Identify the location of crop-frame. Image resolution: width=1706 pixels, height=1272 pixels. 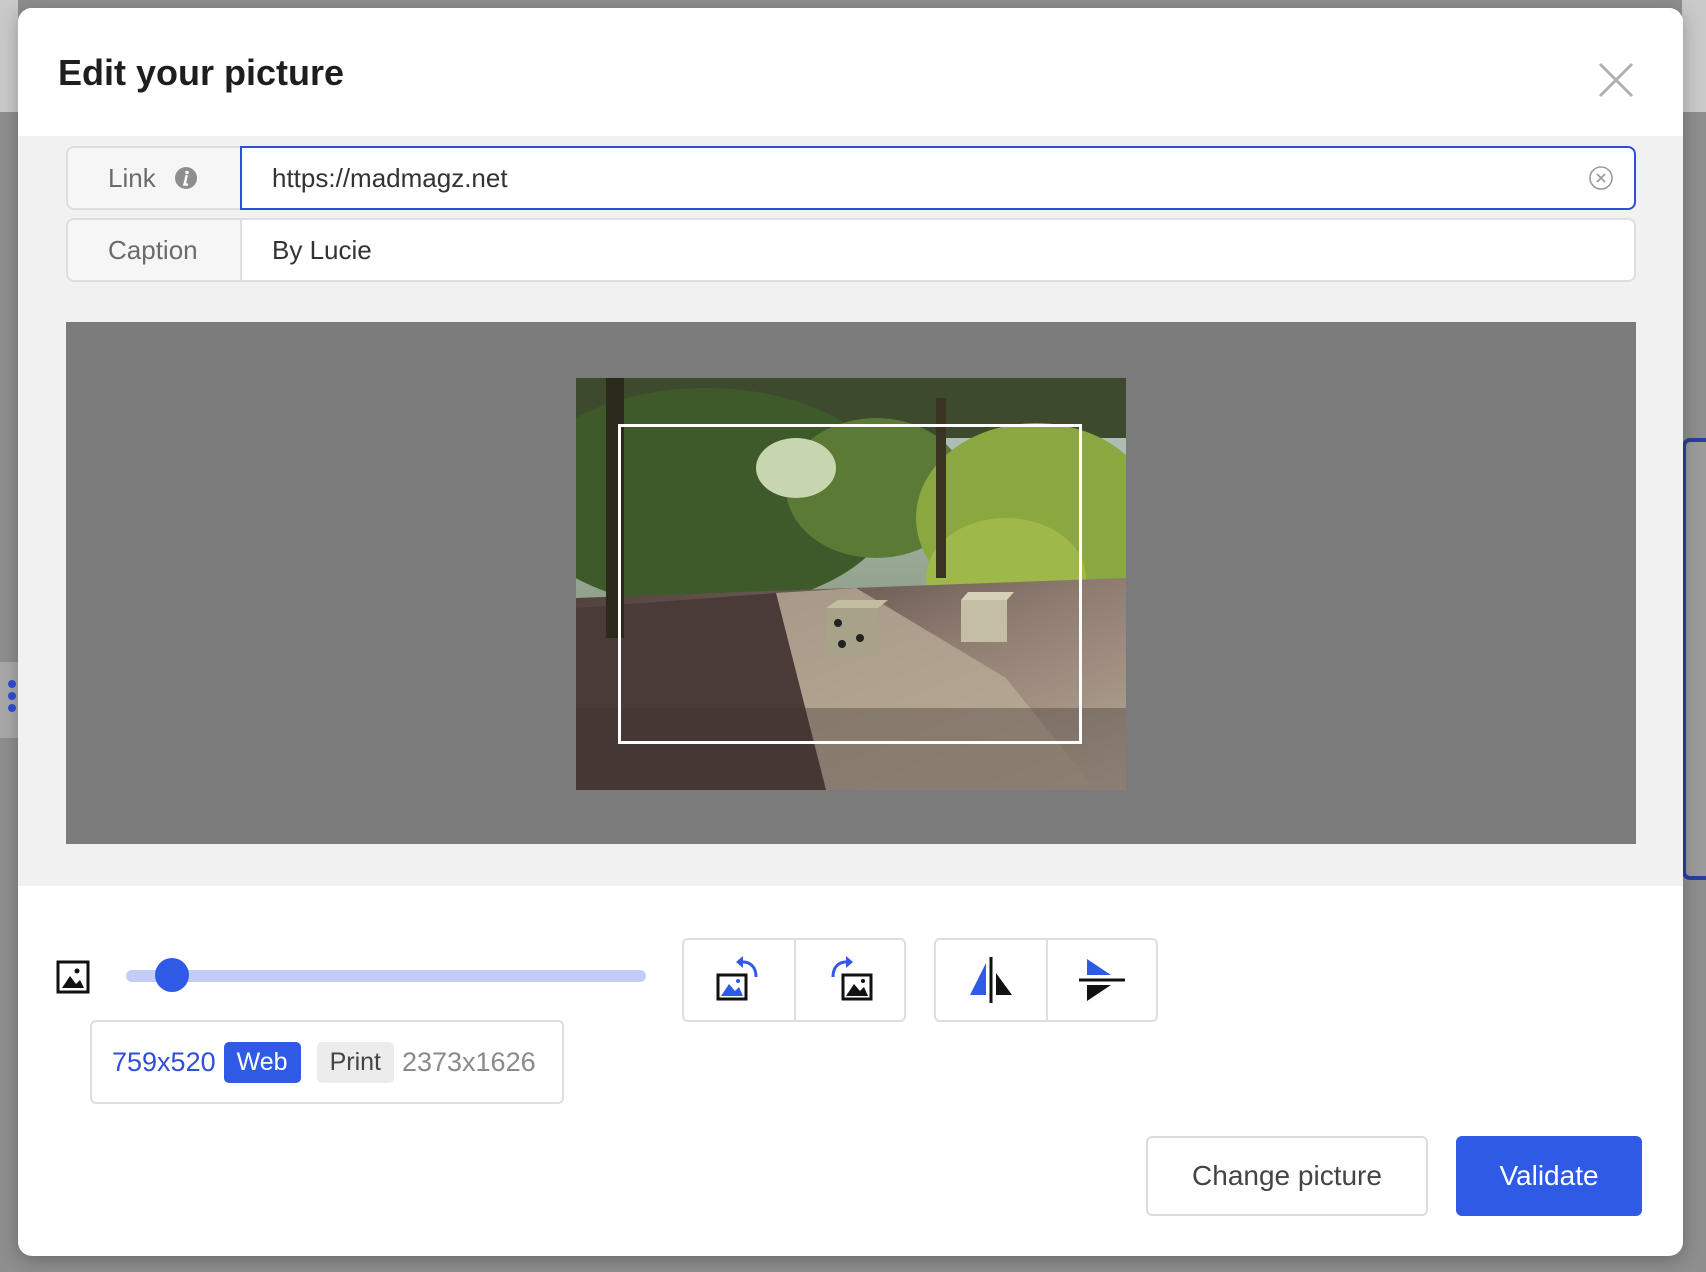
(850, 584).